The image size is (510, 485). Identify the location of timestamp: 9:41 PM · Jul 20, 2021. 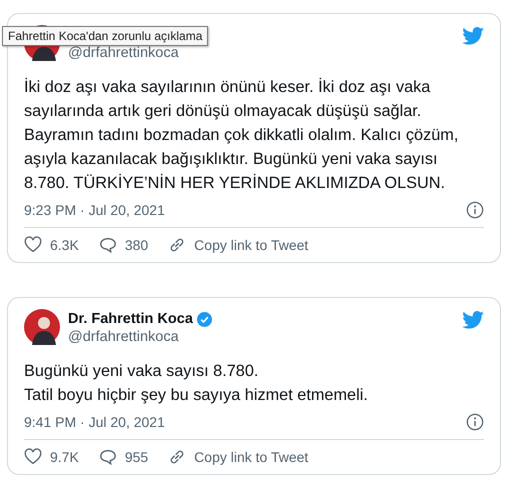
(94, 422).